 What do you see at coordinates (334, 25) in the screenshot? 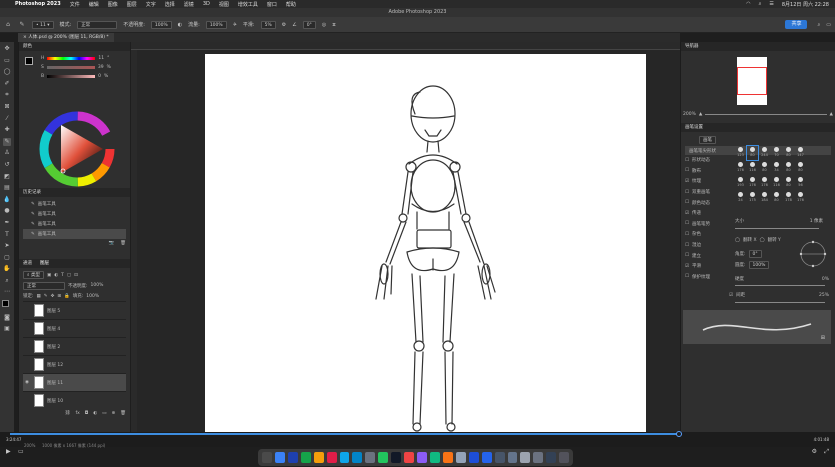
I see `symmetry-icon: ⧖` at bounding box center [334, 25].